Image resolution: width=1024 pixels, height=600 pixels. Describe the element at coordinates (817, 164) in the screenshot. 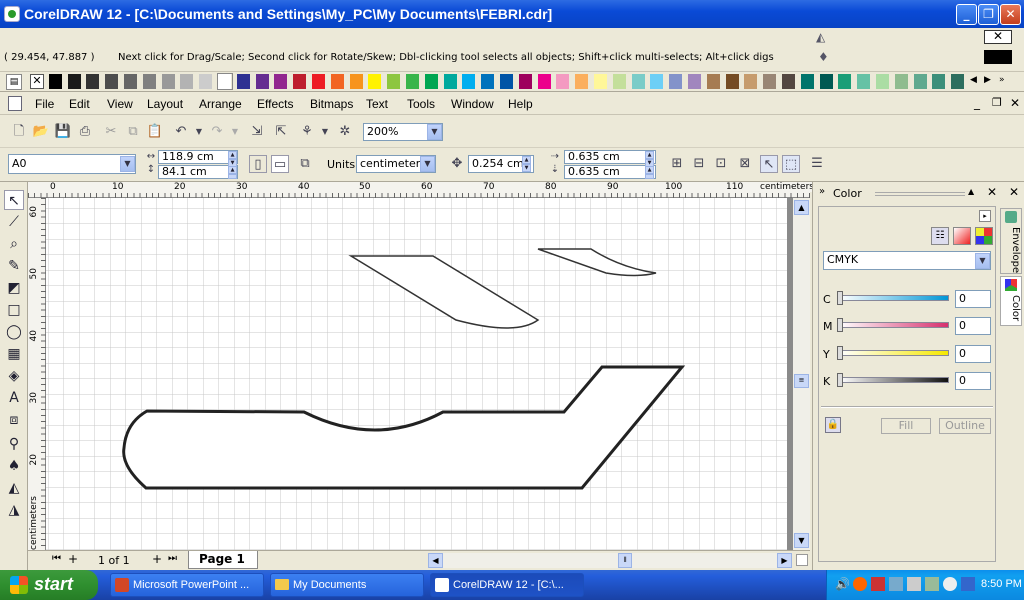

I see `options-icon: ☰` at that location.